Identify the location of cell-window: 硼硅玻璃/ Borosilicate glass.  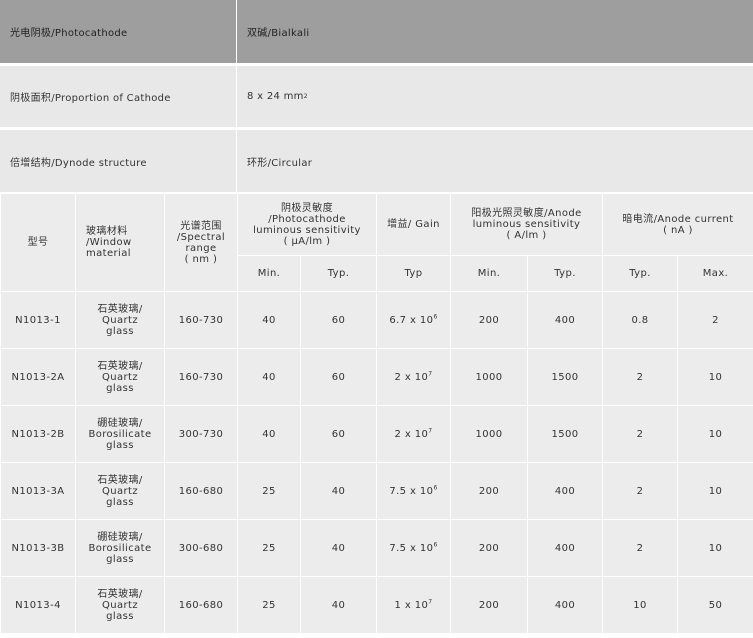
(120, 434).